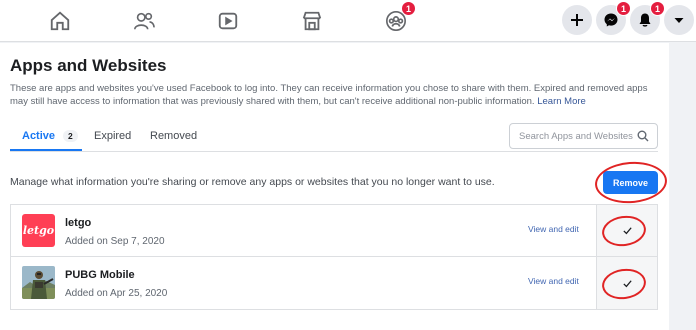  What do you see at coordinates (561, 101) in the screenshot?
I see `learn-more-link: Learn More` at bounding box center [561, 101].